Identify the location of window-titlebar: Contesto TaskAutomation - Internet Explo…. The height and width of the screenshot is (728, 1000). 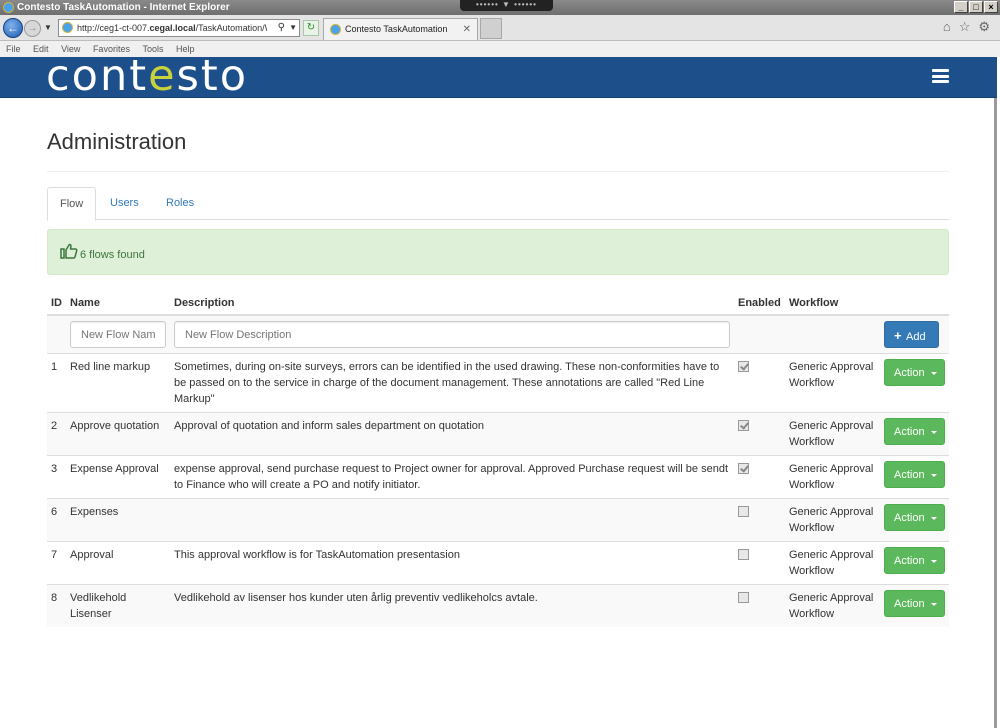
(500, 7).